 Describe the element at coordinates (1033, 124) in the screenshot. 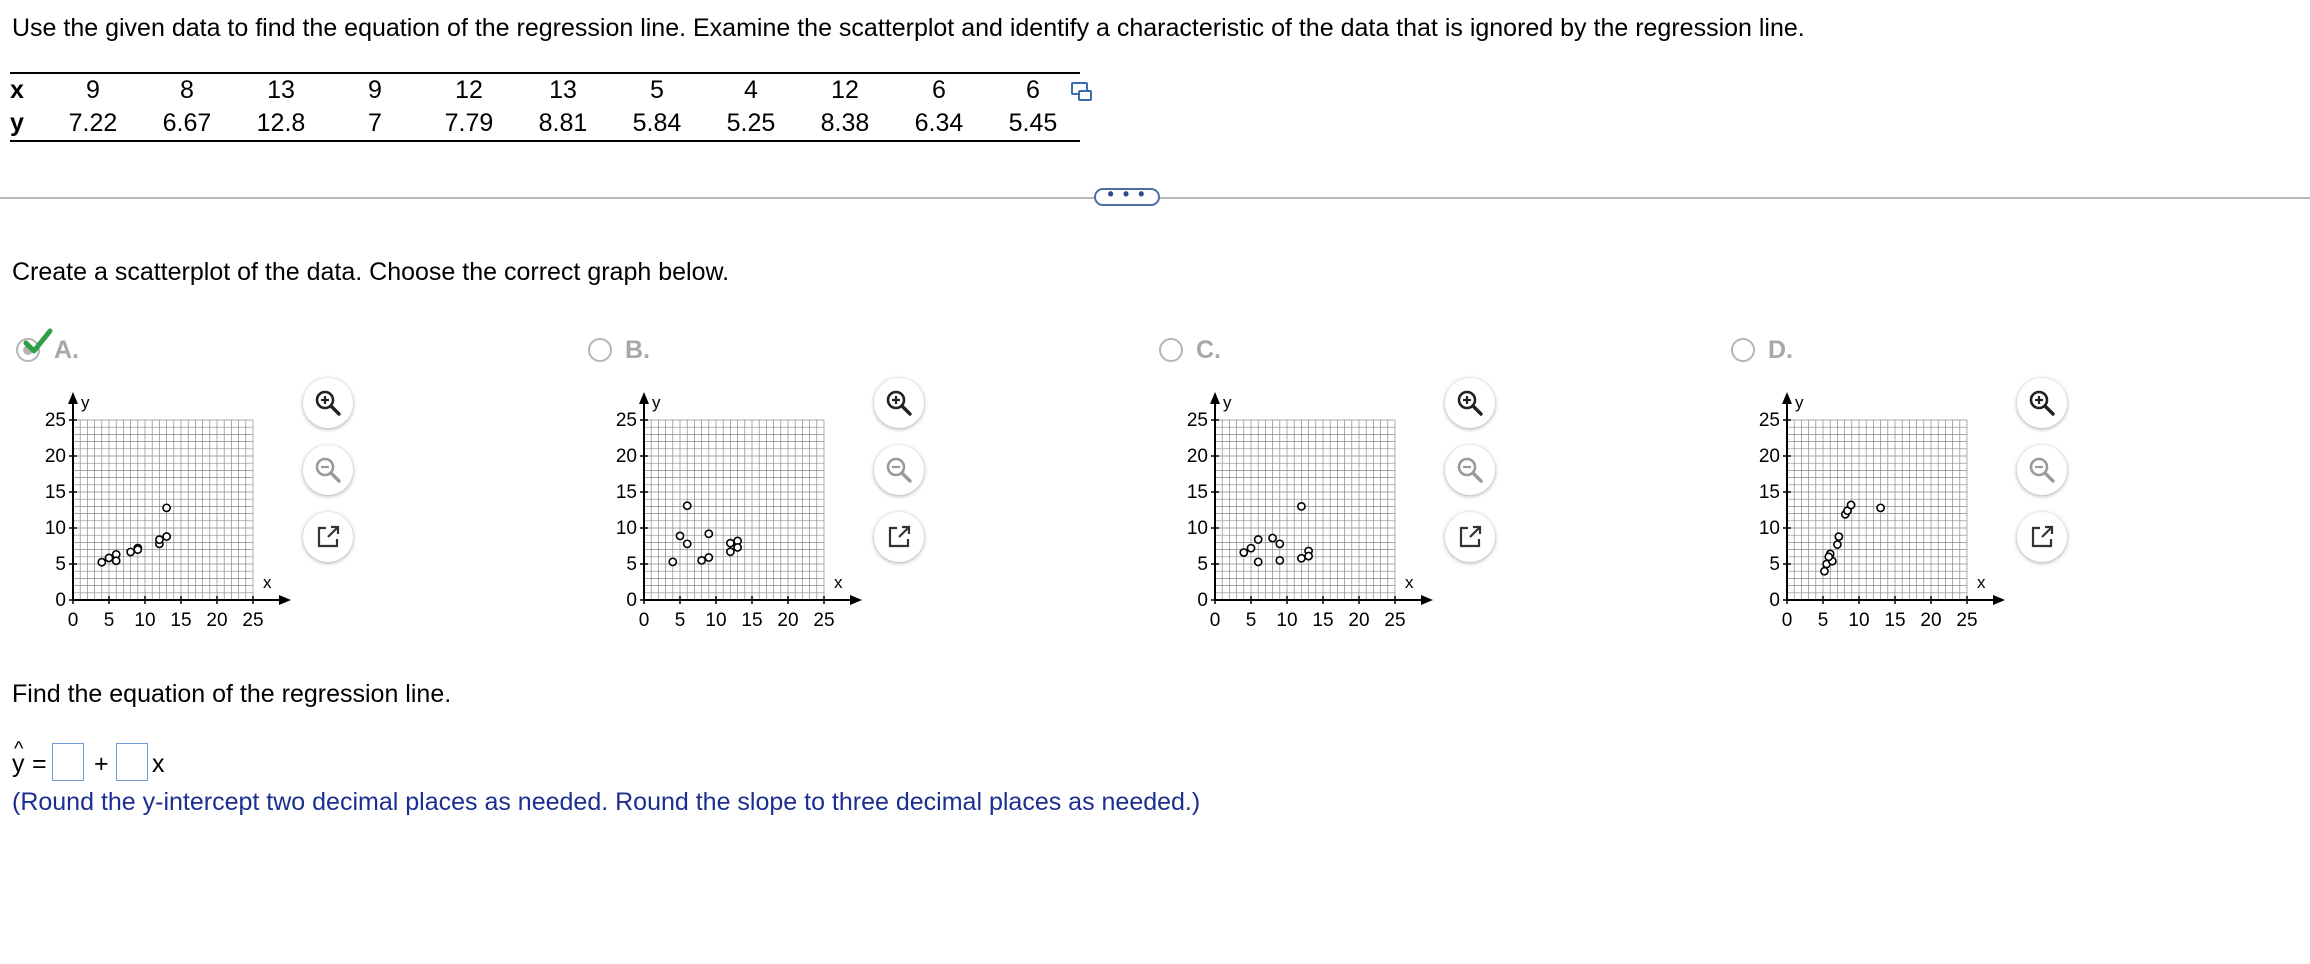

I see `y-cell: 5.45` at that location.